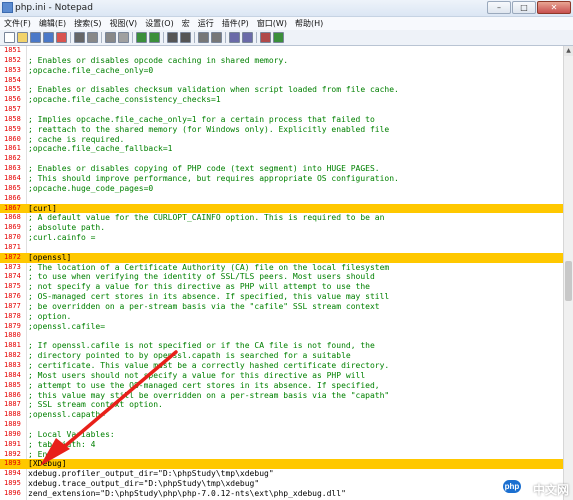 This screenshot has height=500, width=573. I want to click on code-line: 1880, so click(281, 336).